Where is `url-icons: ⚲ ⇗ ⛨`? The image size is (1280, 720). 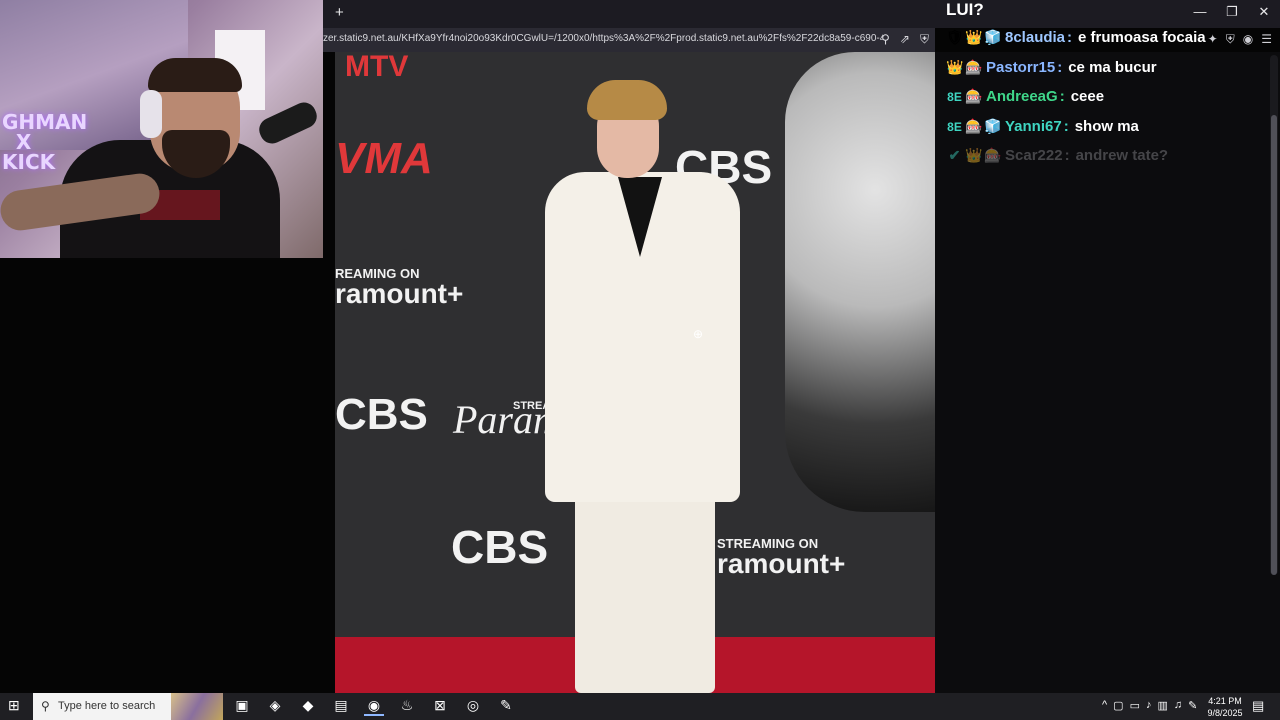
url-icons: ⚲ ⇗ ⛨ is located at coordinates (905, 39).